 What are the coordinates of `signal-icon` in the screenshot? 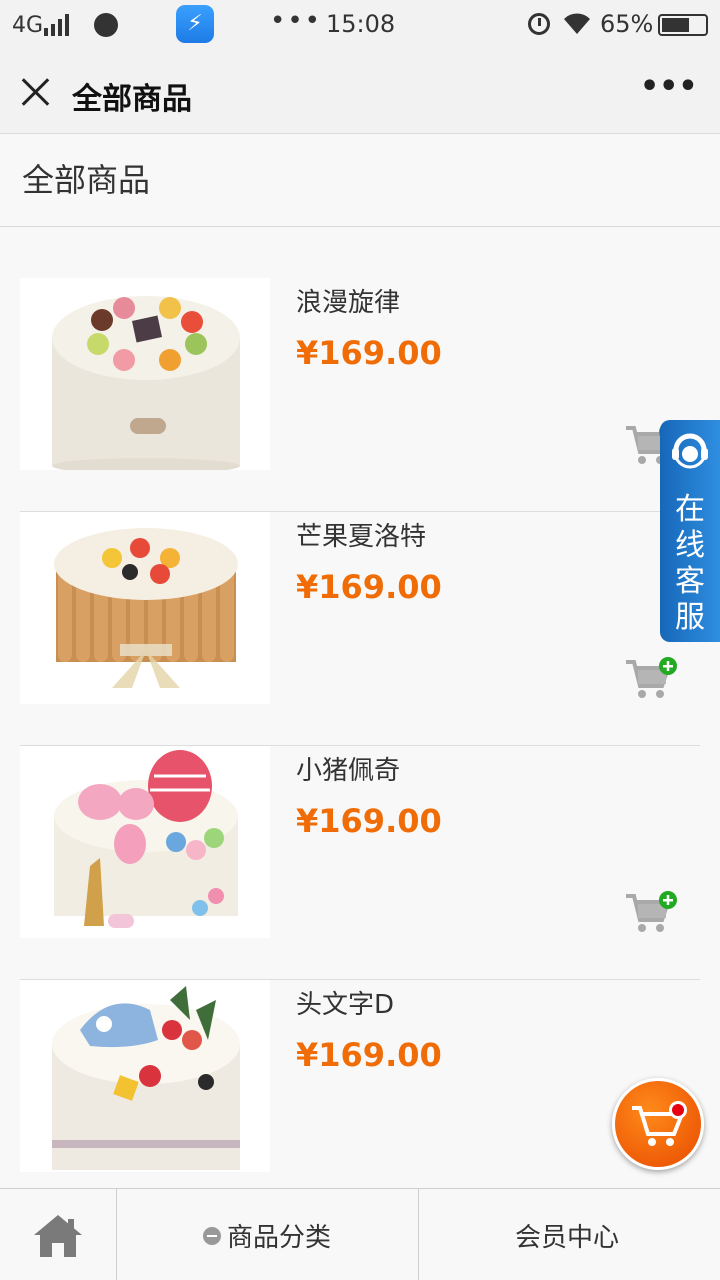 It's located at (59, 25).